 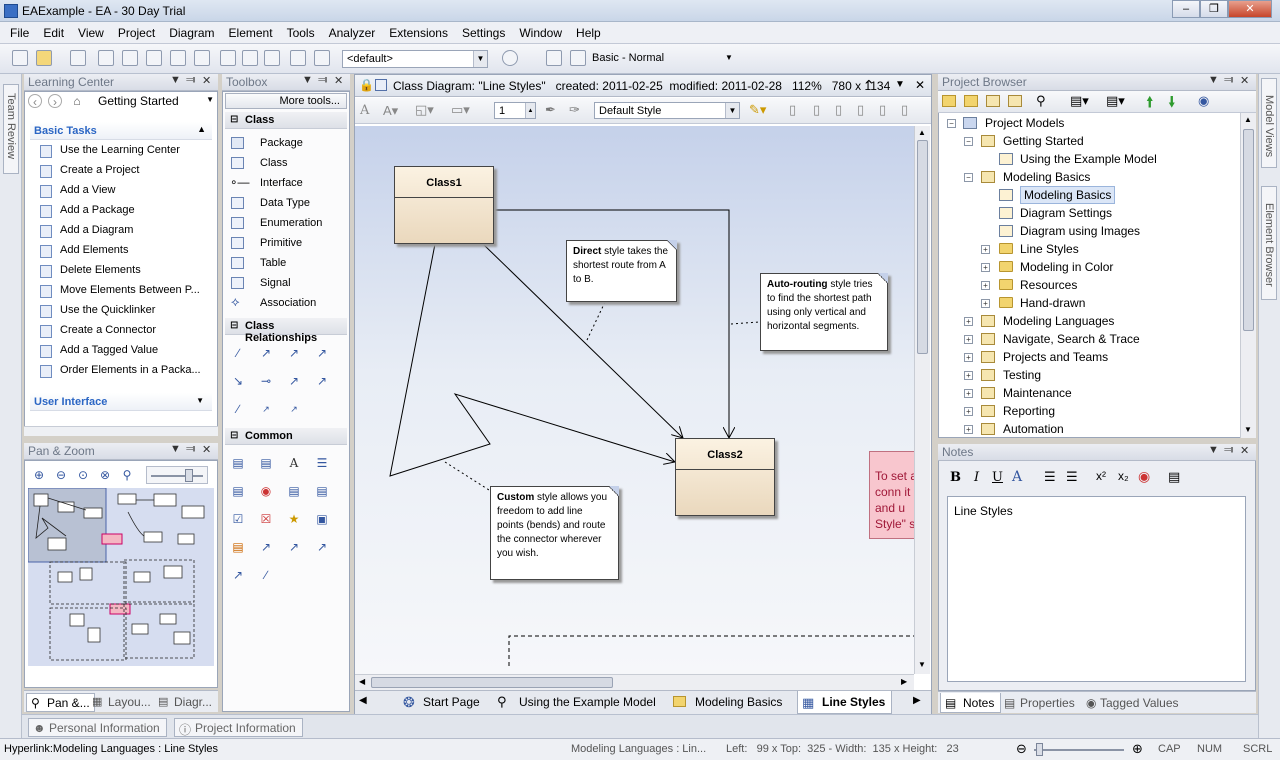 What do you see at coordinates (177, 475) in the screenshot?
I see `zoom-slider` at bounding box center [177, 475].